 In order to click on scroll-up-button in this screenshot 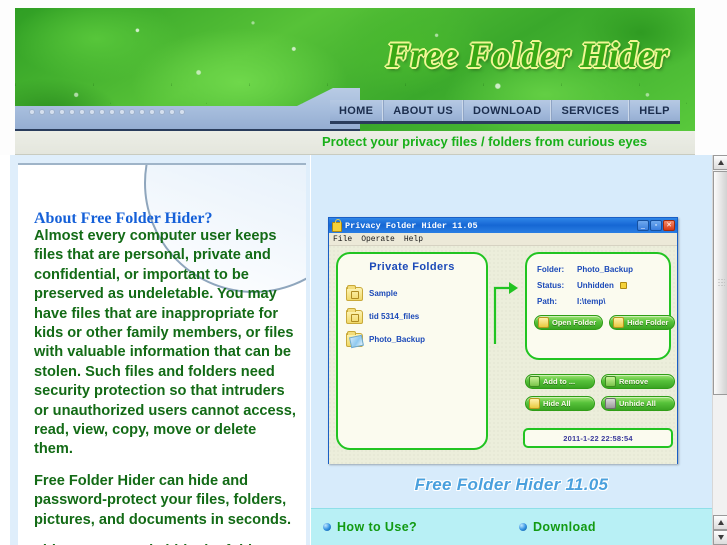, I will do `click(720, 162)`.